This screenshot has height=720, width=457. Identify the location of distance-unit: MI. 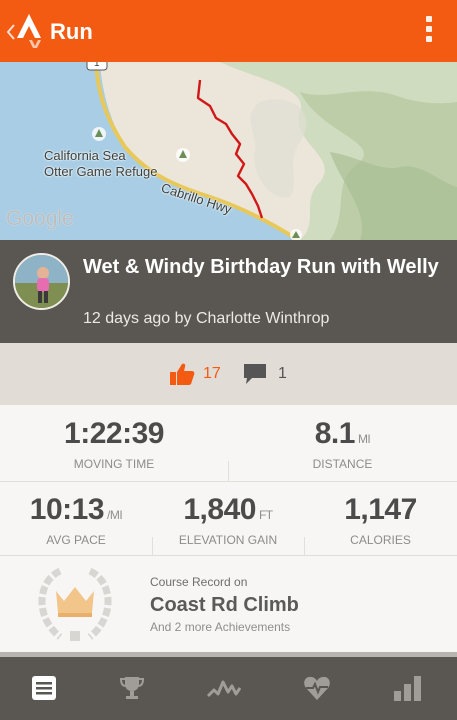
(364, 439).